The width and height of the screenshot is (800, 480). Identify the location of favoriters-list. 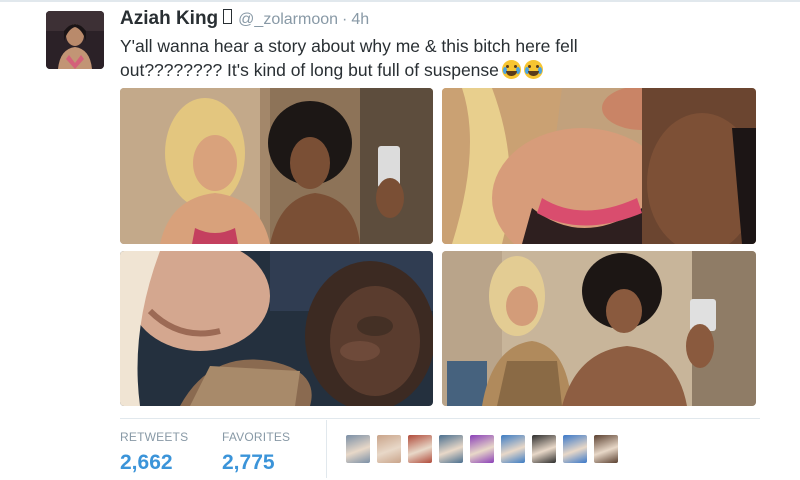
(482, 449).